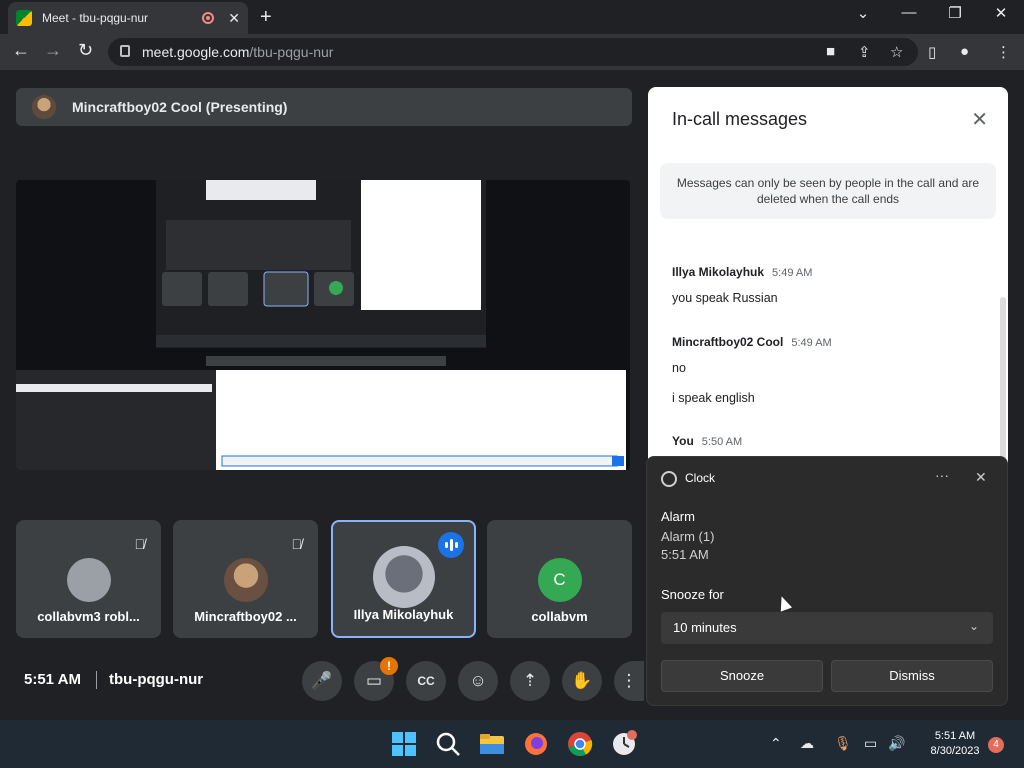 This screenshot has width=1024, height=768. Describe the element at coordinates (180, 107) in the screenshot. I see `presenter-label: Mincraftboy02 Cool (Presenting)` at that location.